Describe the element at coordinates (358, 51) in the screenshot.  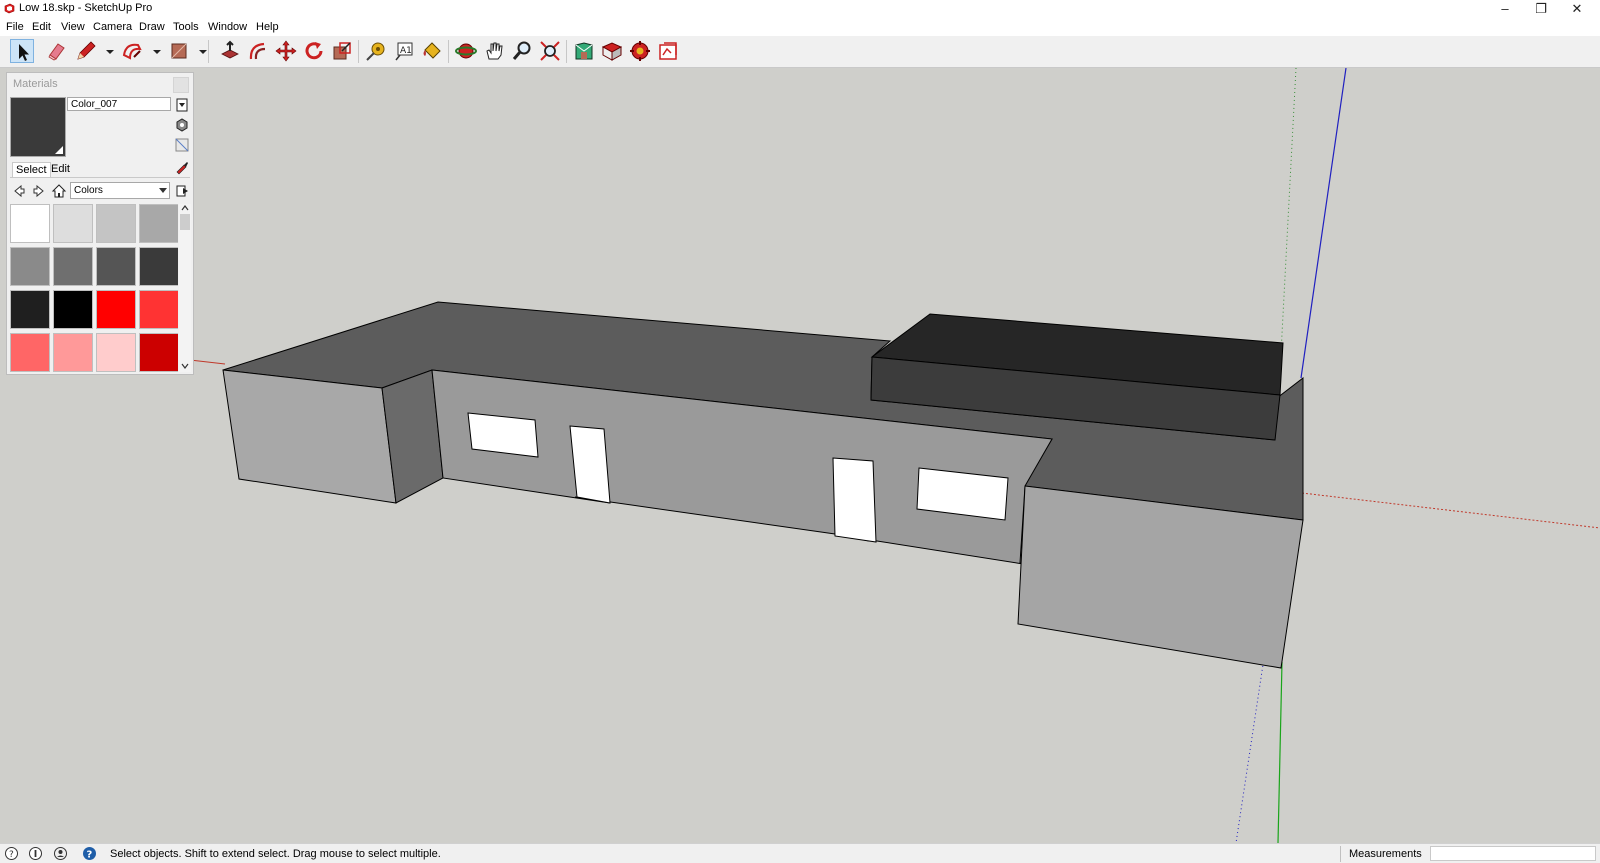
I see `toolbar-separator` at that location.